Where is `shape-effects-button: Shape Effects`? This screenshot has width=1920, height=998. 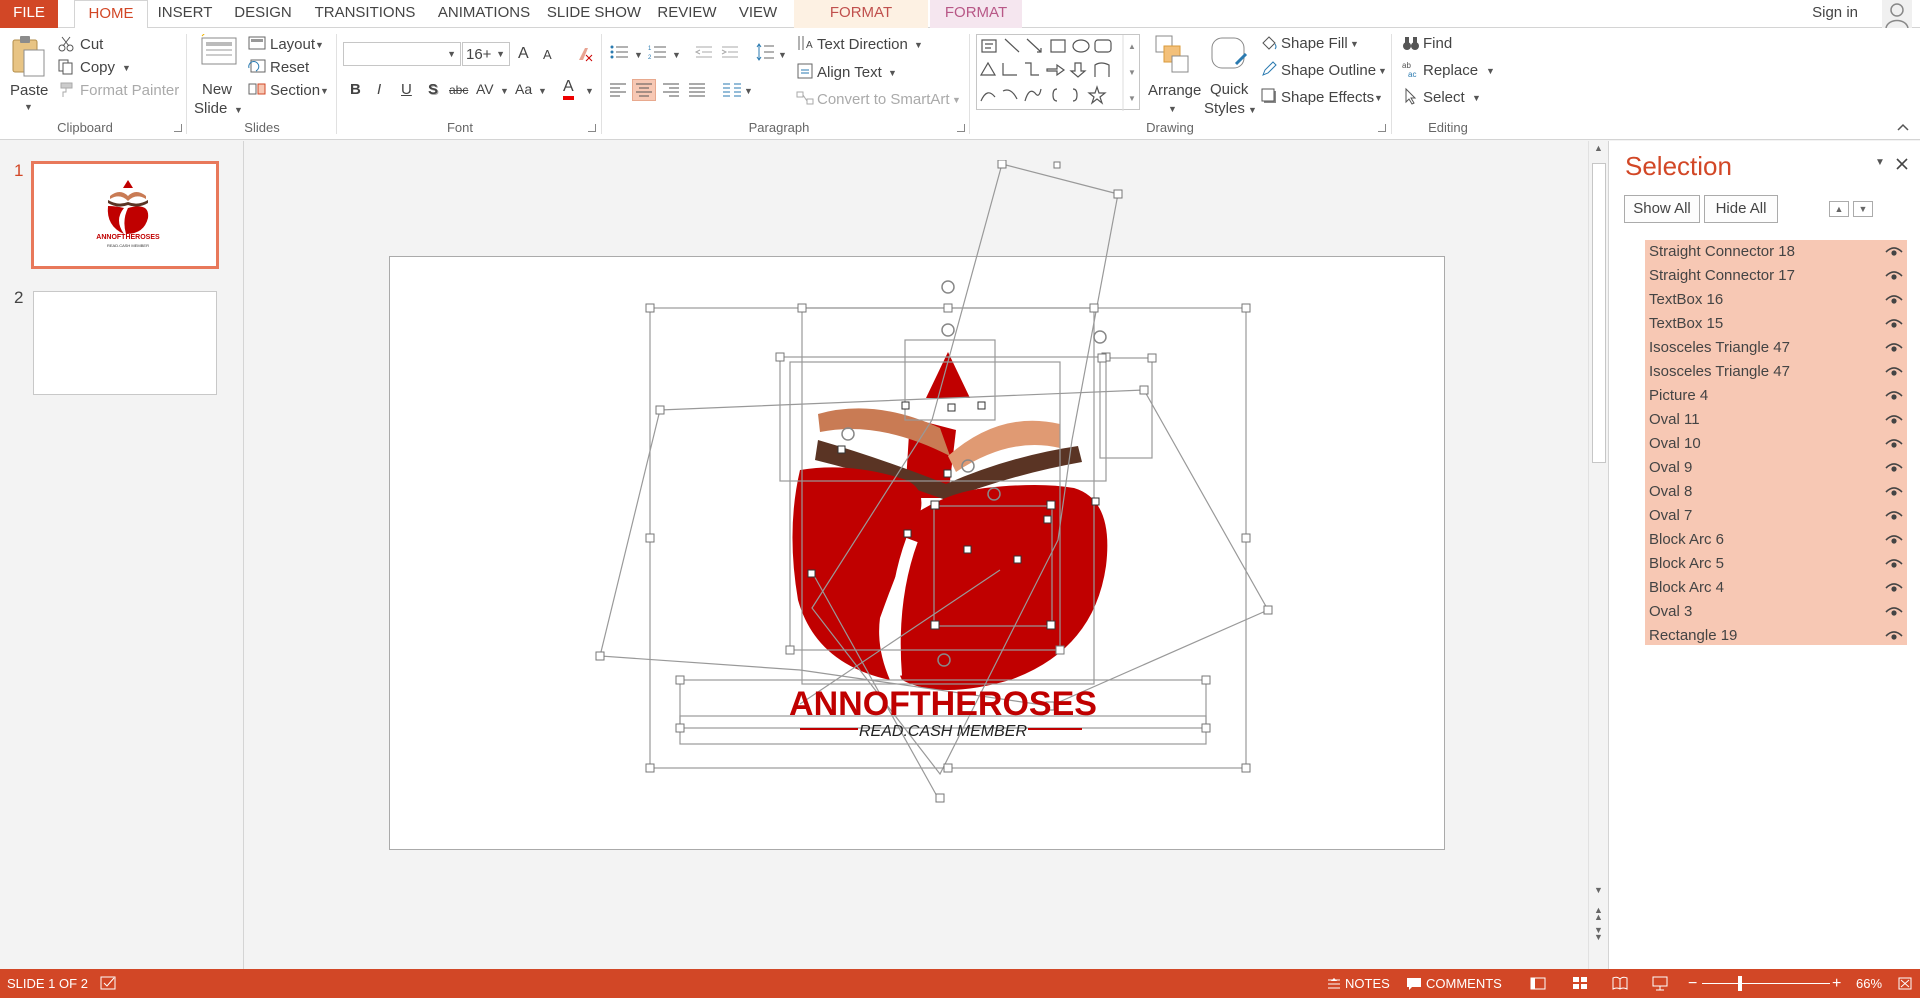
shape-effects-button: Shape Effects is located at coordinates (1327, 97).